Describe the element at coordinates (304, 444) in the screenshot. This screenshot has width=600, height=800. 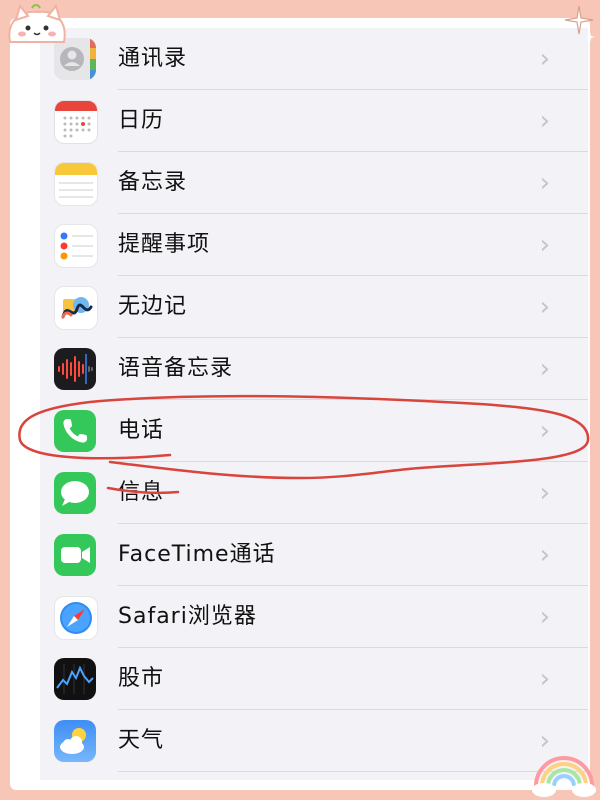
I see `annotation-circle` at that location.